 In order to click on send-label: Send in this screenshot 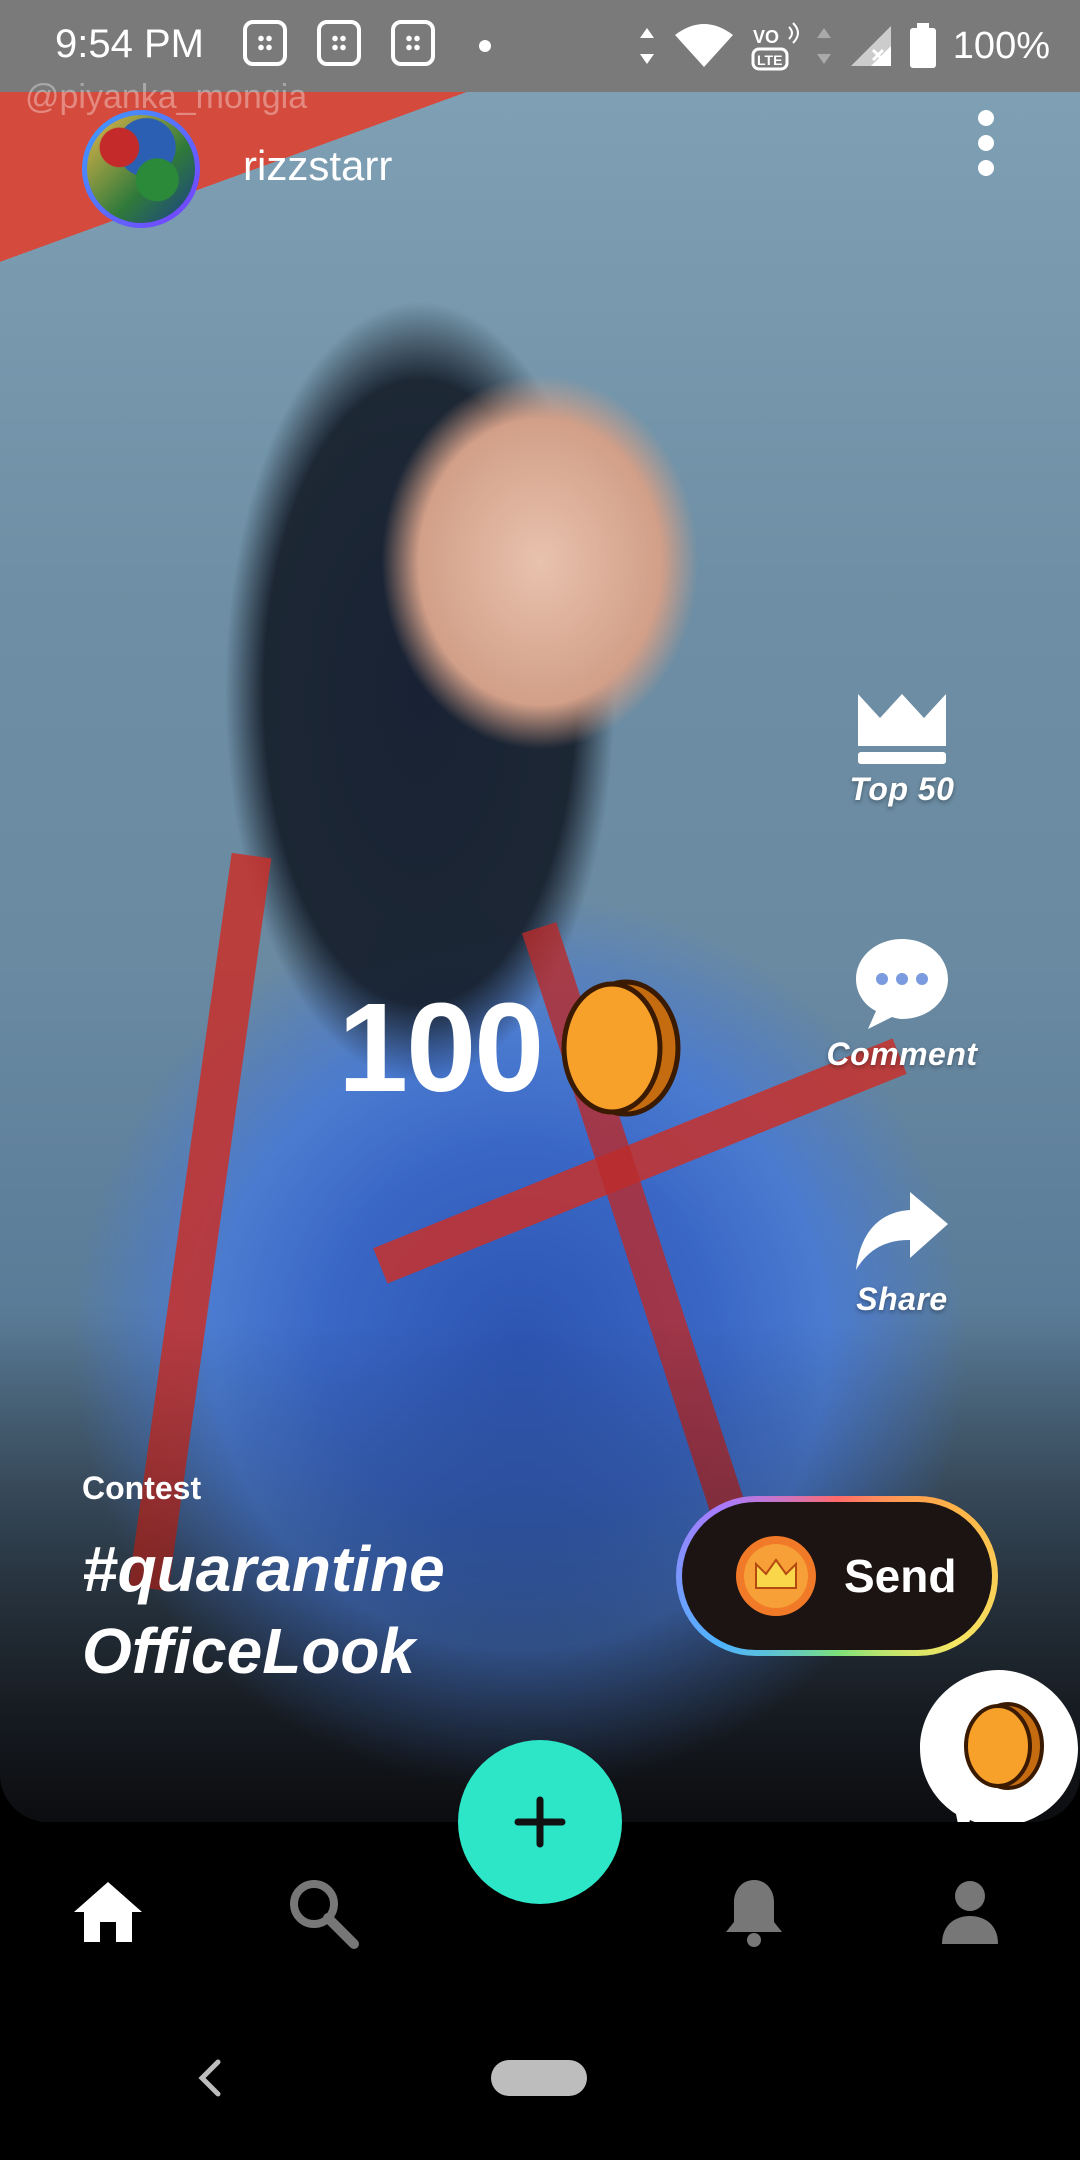, I will do `click(900, 1576)`.